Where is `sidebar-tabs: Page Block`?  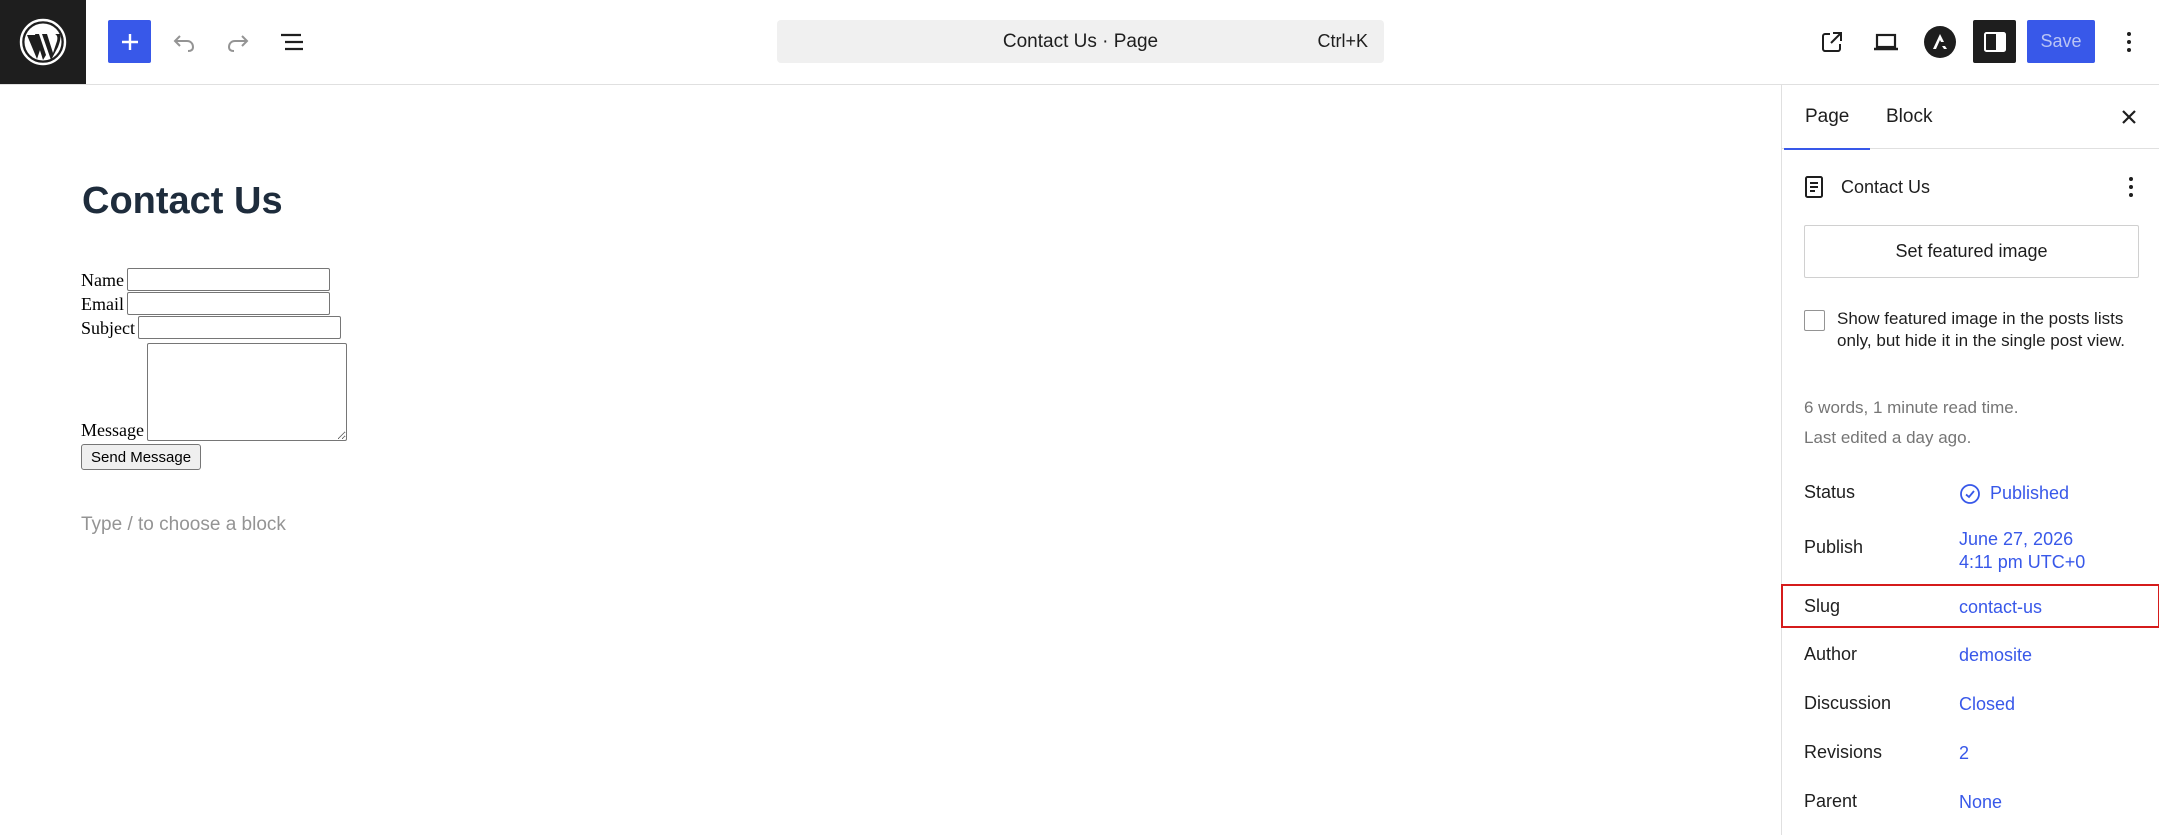
sidebar-tabs: Page Block is located at coordinates (1970, 117).